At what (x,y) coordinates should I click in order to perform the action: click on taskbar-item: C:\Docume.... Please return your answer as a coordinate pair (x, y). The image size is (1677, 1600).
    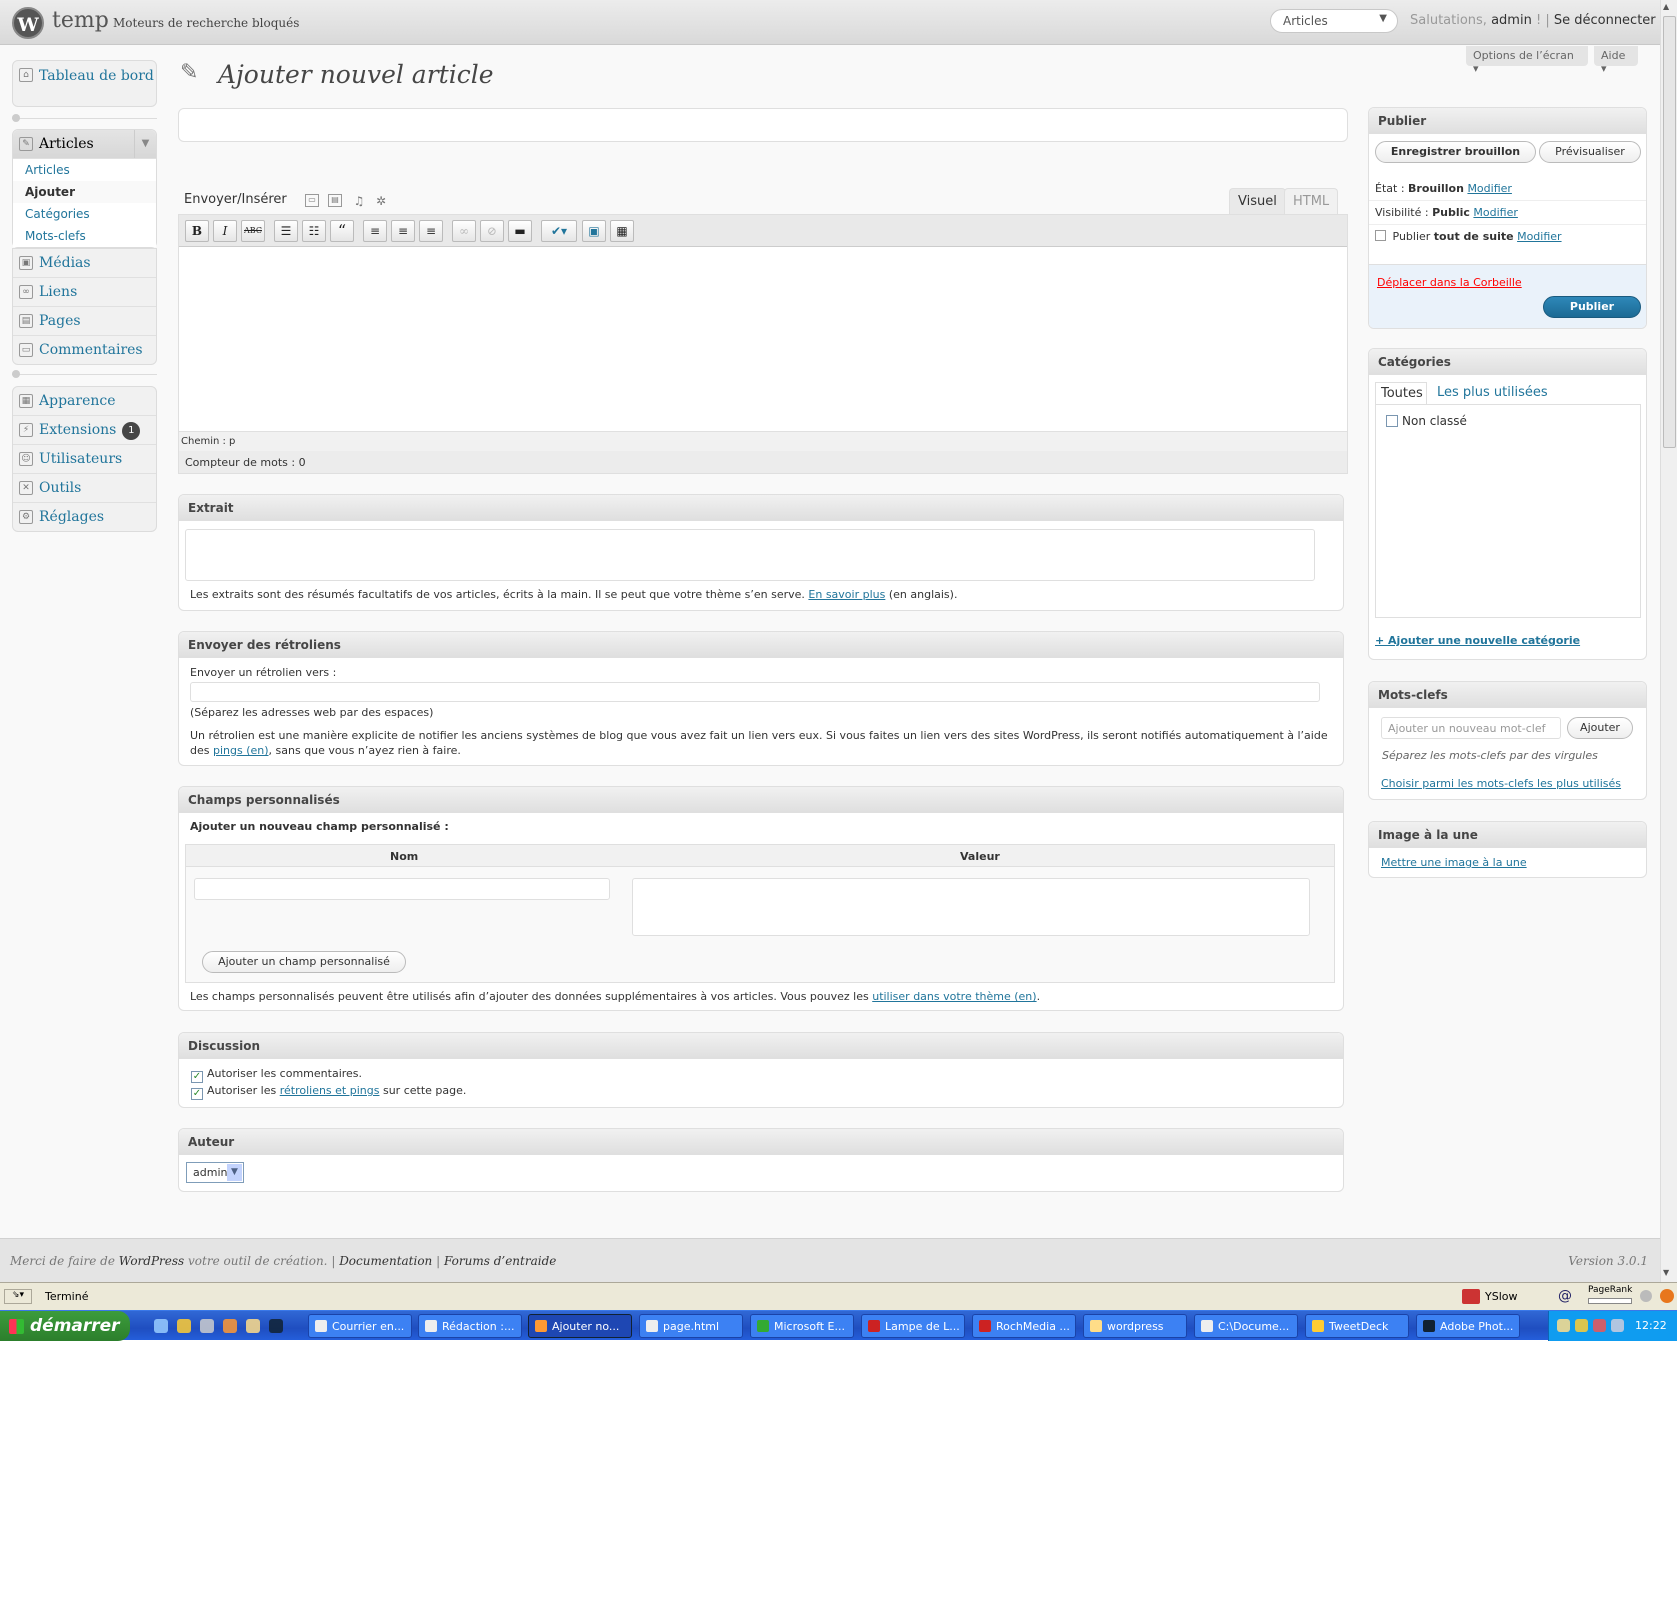
    Looking at the image, I should click on (1246, 1326).